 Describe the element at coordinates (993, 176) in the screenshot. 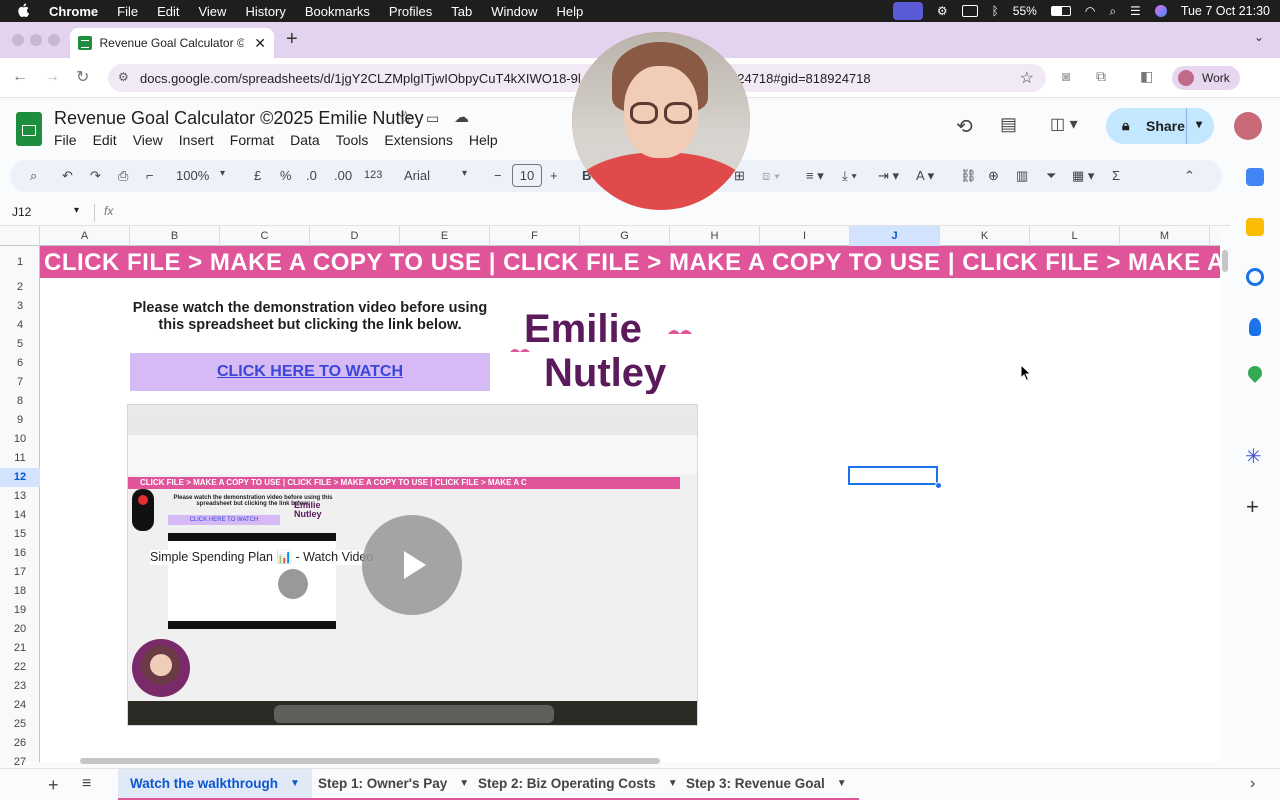

I see `insert-comment-icon: ⊕` at that location.